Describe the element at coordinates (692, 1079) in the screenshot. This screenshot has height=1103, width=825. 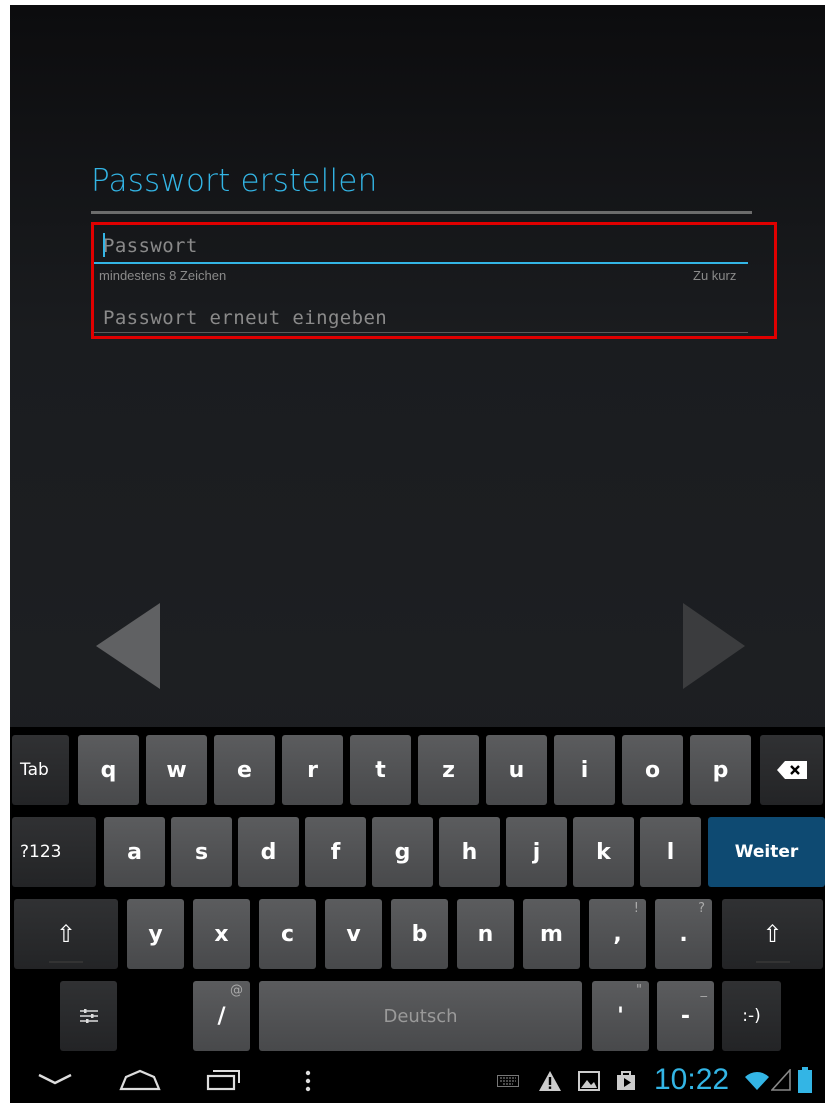
I see `status-clock: 10:22` at that location.